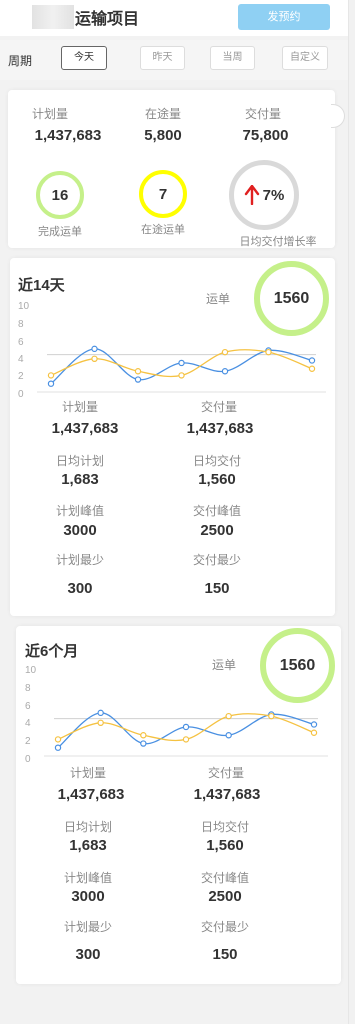 The image size is (355, 1024). Describe the element at coordinates (216, 511) in the screenshot. I see `metric-label: 交付峰值` at that location.